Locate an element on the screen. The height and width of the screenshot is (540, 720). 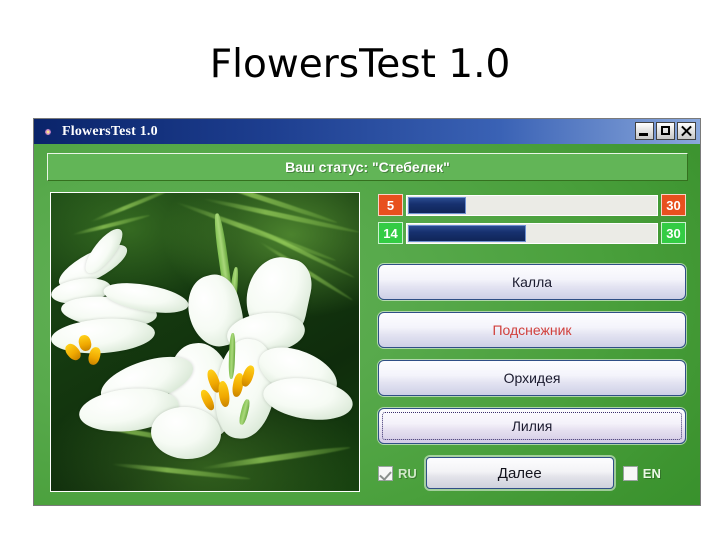
progress-bars: 5 30 14 30 is located at coordinates (532, 222).